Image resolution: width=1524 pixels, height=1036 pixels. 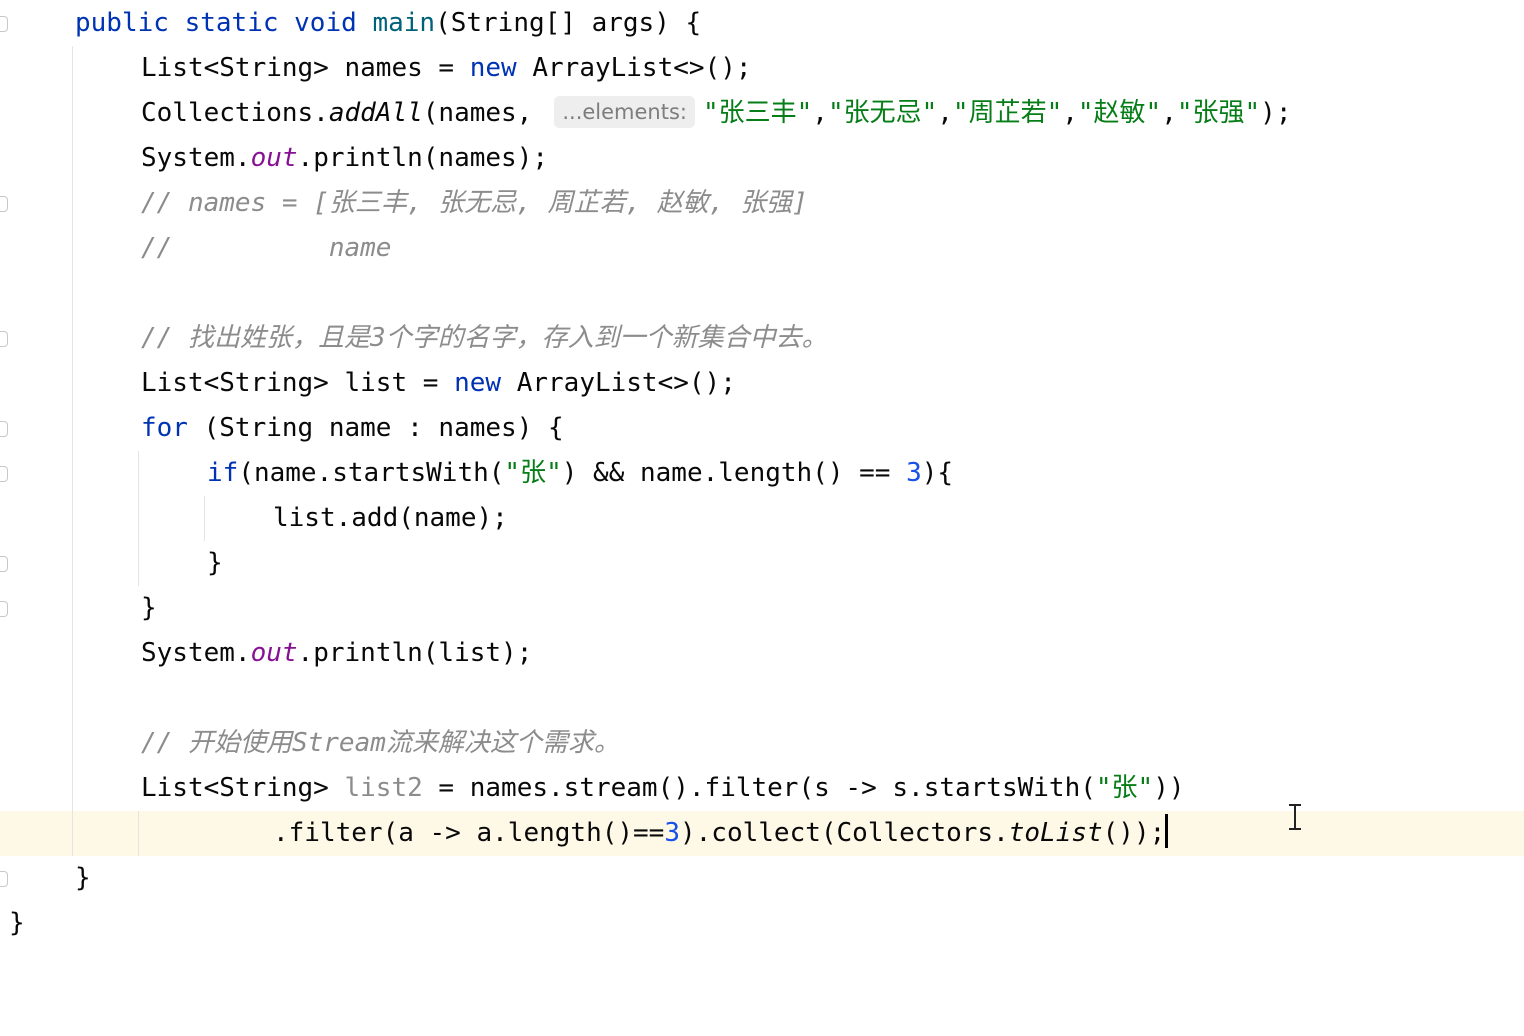 What do you see at coordinates (390, 518) in the screenshot?
I see `code-text: list.add(name);` at bounding box center [390, 518].